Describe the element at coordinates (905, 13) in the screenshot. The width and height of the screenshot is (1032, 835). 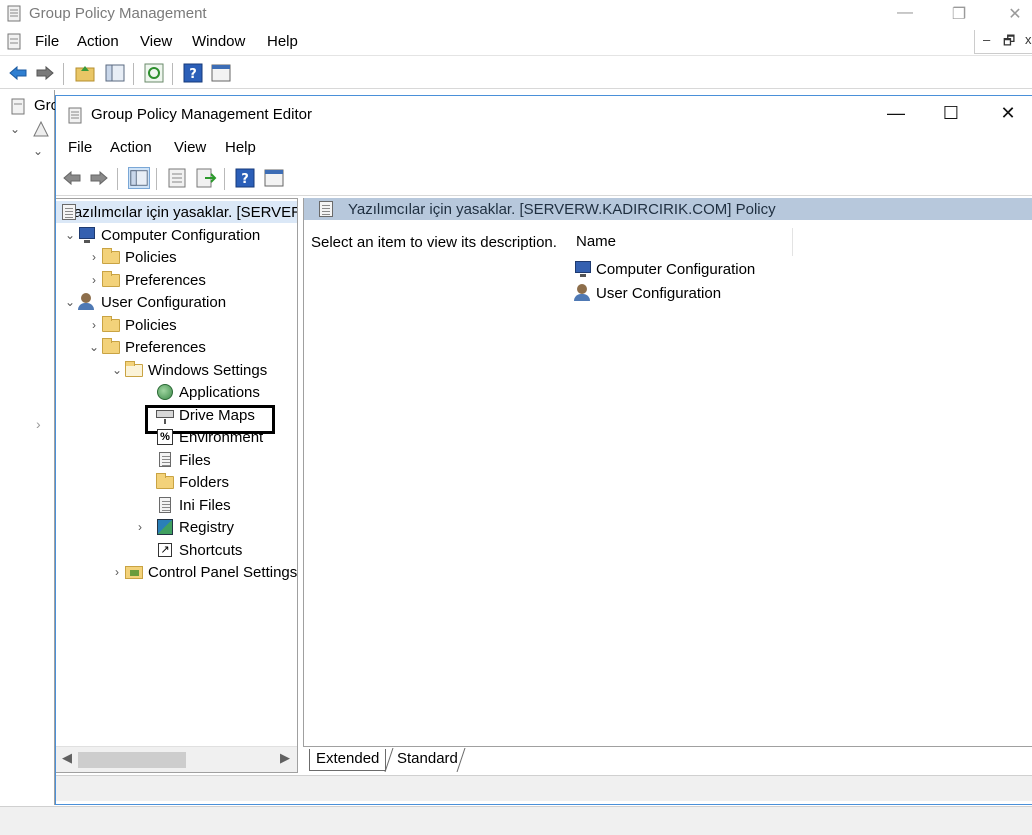
I see `outer-minimize-button: —` at that location.